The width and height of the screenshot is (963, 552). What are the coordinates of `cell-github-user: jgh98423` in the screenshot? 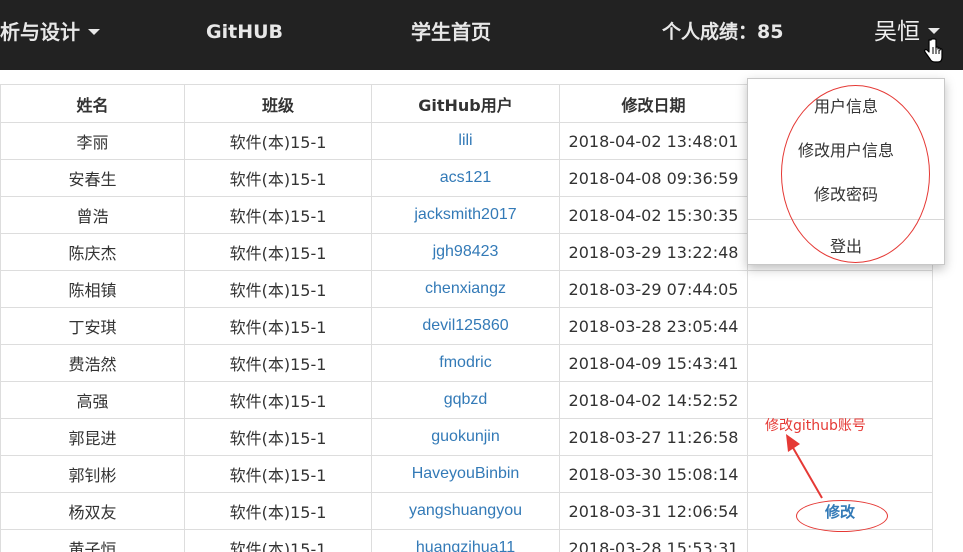 It's located at (465, 252).